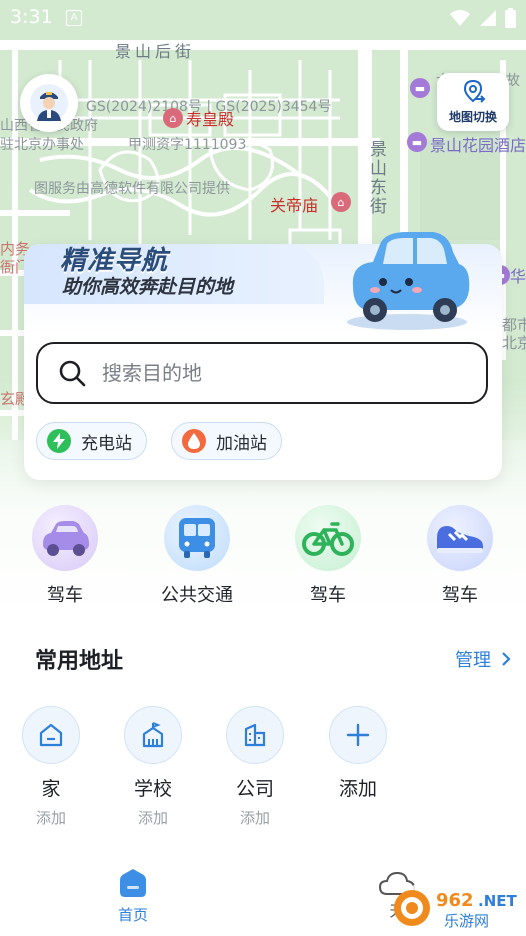  I want to click on slogan-subtitle: 助你高效奔赴目的地, so click(148, 287).